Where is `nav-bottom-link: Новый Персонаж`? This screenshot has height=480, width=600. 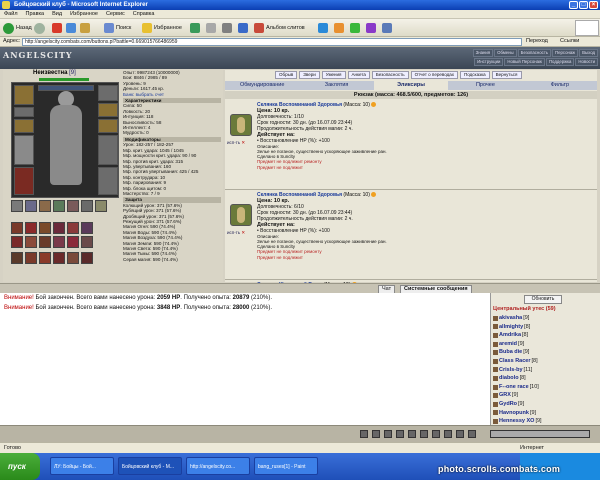 nav-bottom-link: Новый Персонаж is located at coordinates (524, 62).